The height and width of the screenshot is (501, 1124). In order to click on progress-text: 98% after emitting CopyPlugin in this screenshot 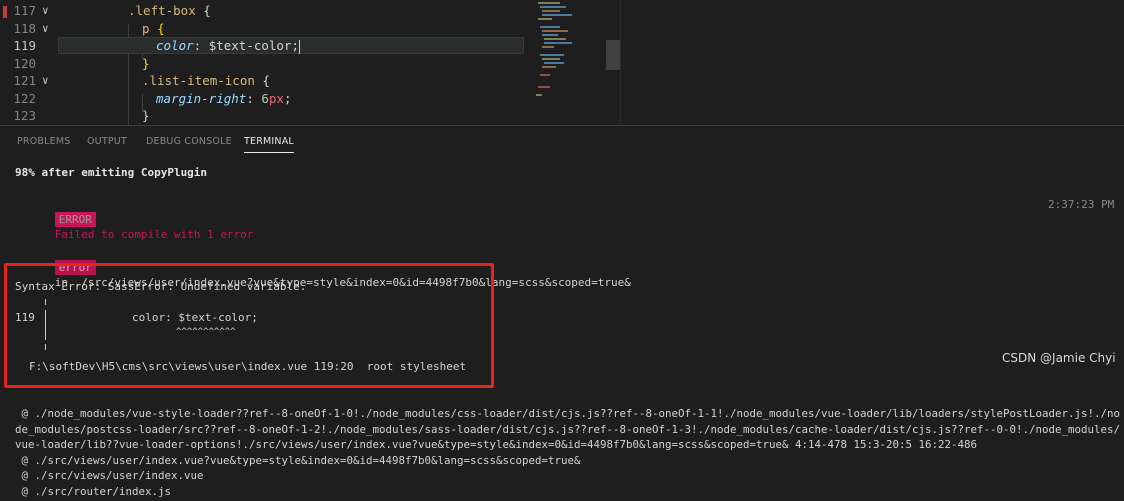, I will do `click(111, 172)`.